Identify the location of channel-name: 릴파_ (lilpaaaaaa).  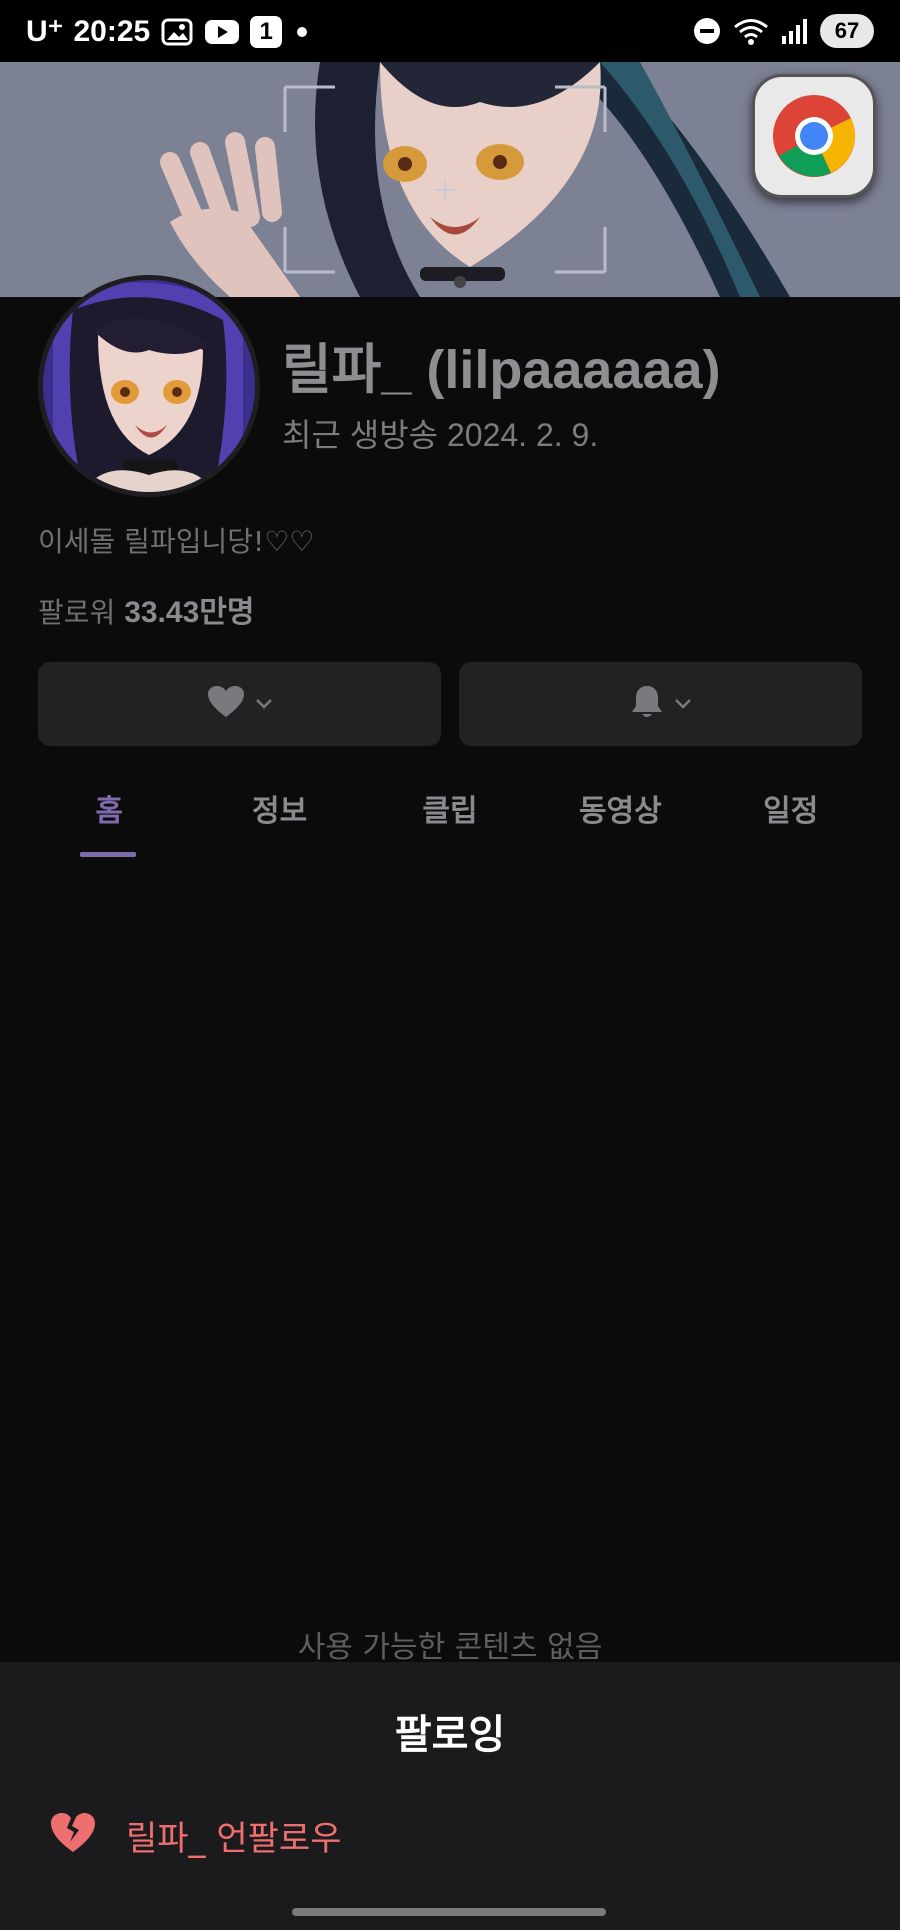
(501, 370).